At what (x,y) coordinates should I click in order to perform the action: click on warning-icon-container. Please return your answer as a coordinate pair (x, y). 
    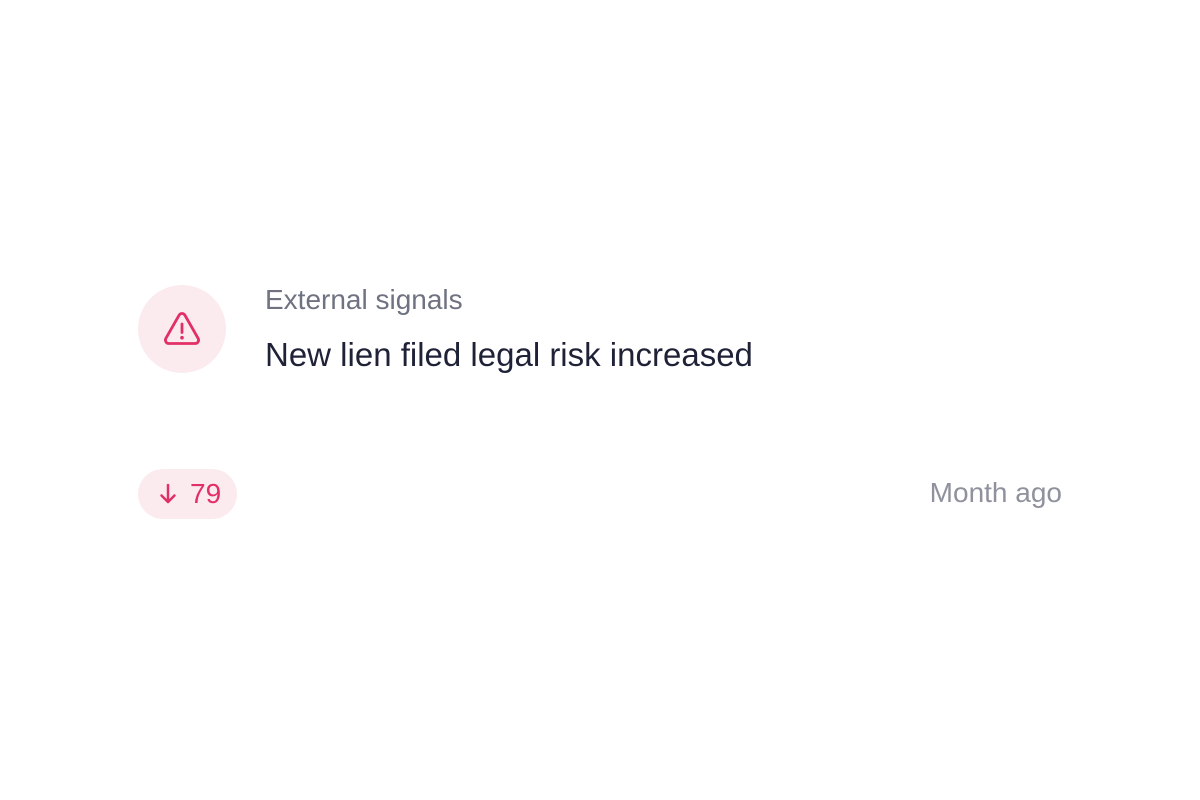
    Looking at the image, I should click on (182, 329).